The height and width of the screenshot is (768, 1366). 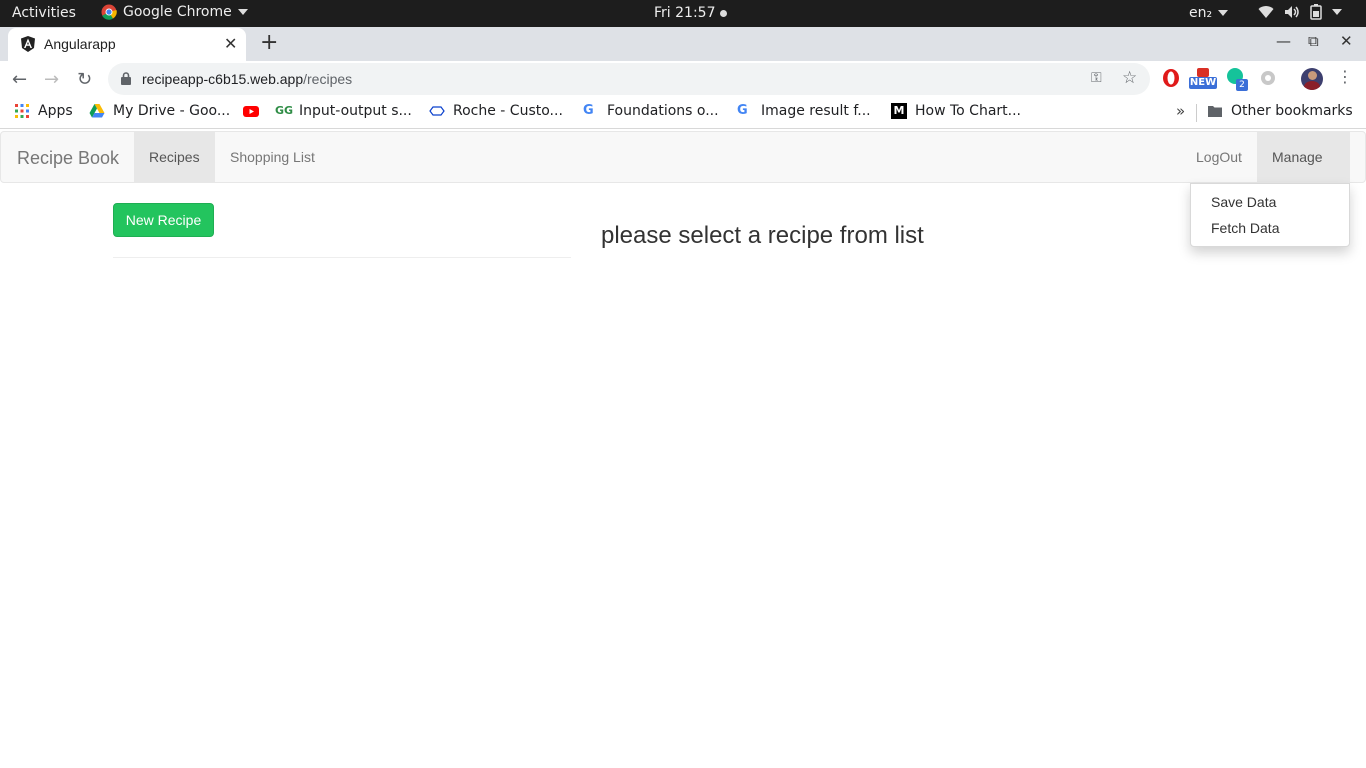 What do you see at coordinates (284, 110) in the screenshot?
I see `geeksforgeeks-icon: GG` at bounding box center [284, 110].